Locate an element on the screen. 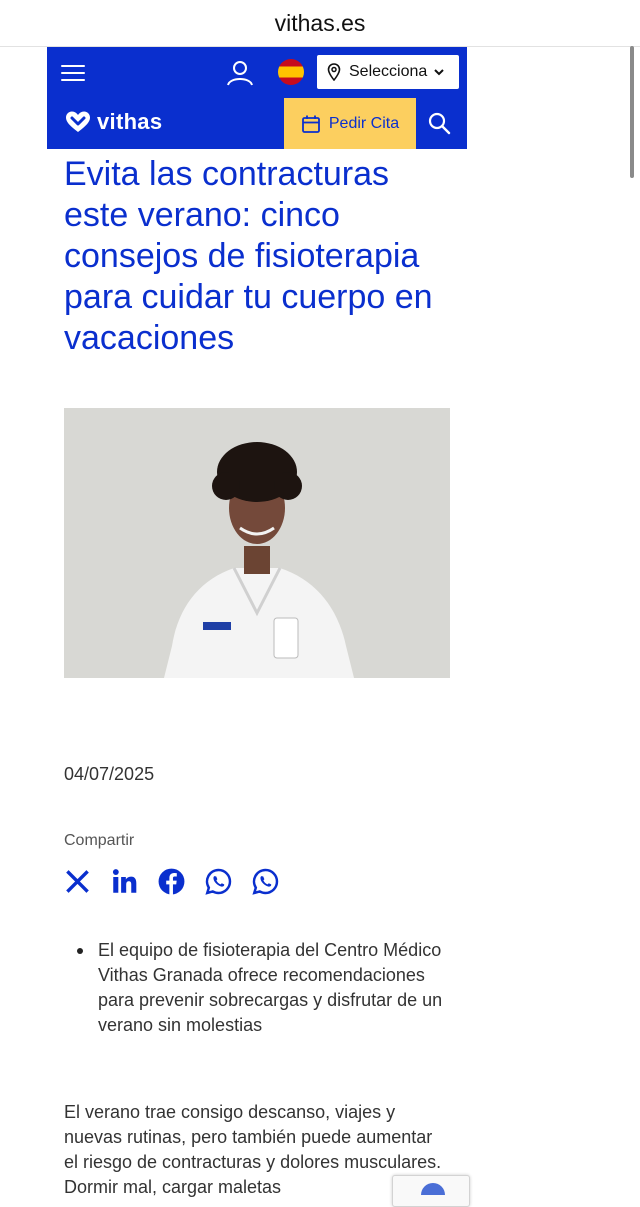 The height and width of the screenshot is (1207, 640). spain-flag-icon is located at coordinates (291, 72).